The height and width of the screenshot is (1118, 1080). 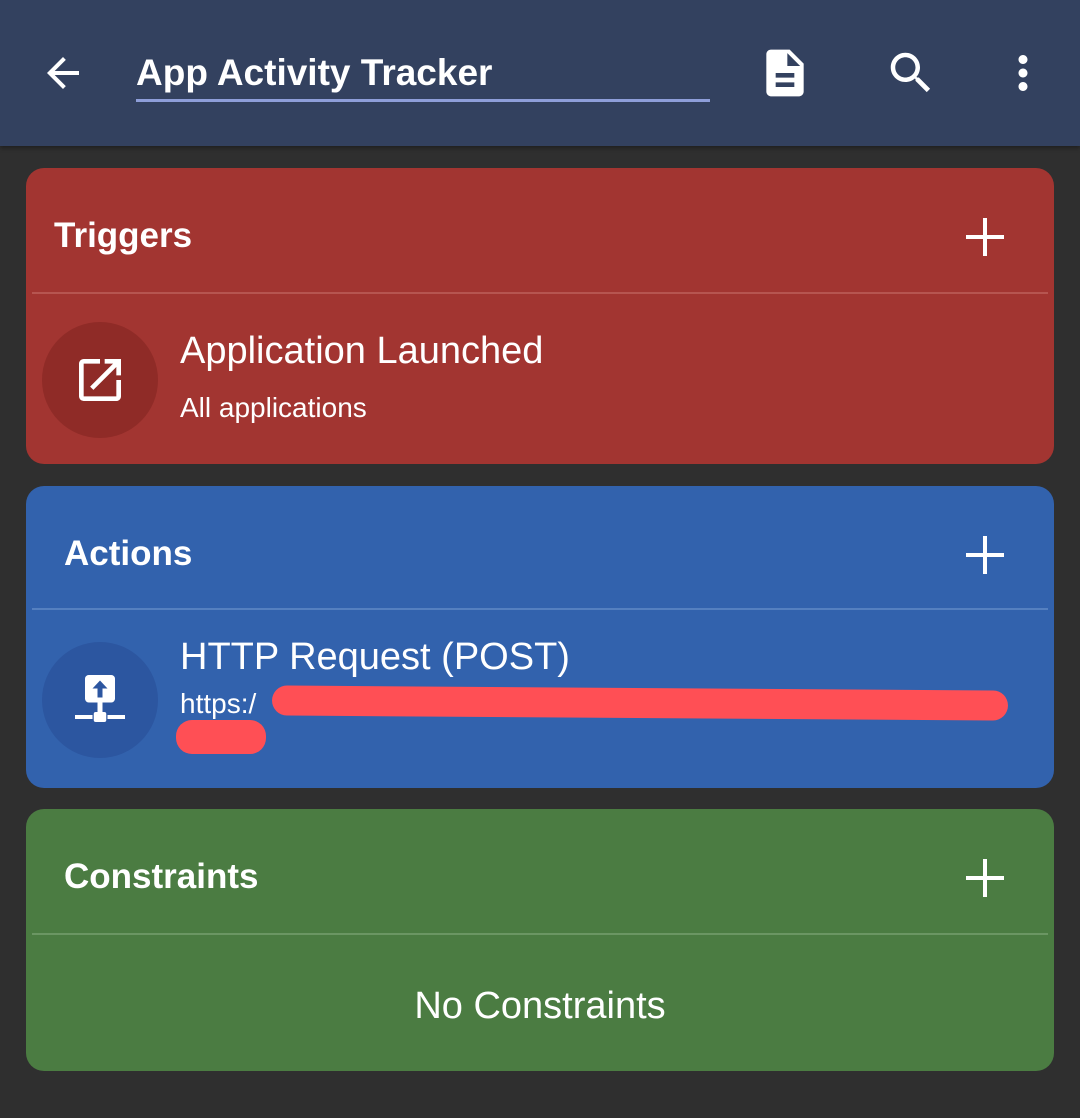 I want to click on macro-name-input, so click(x=423, y=74).